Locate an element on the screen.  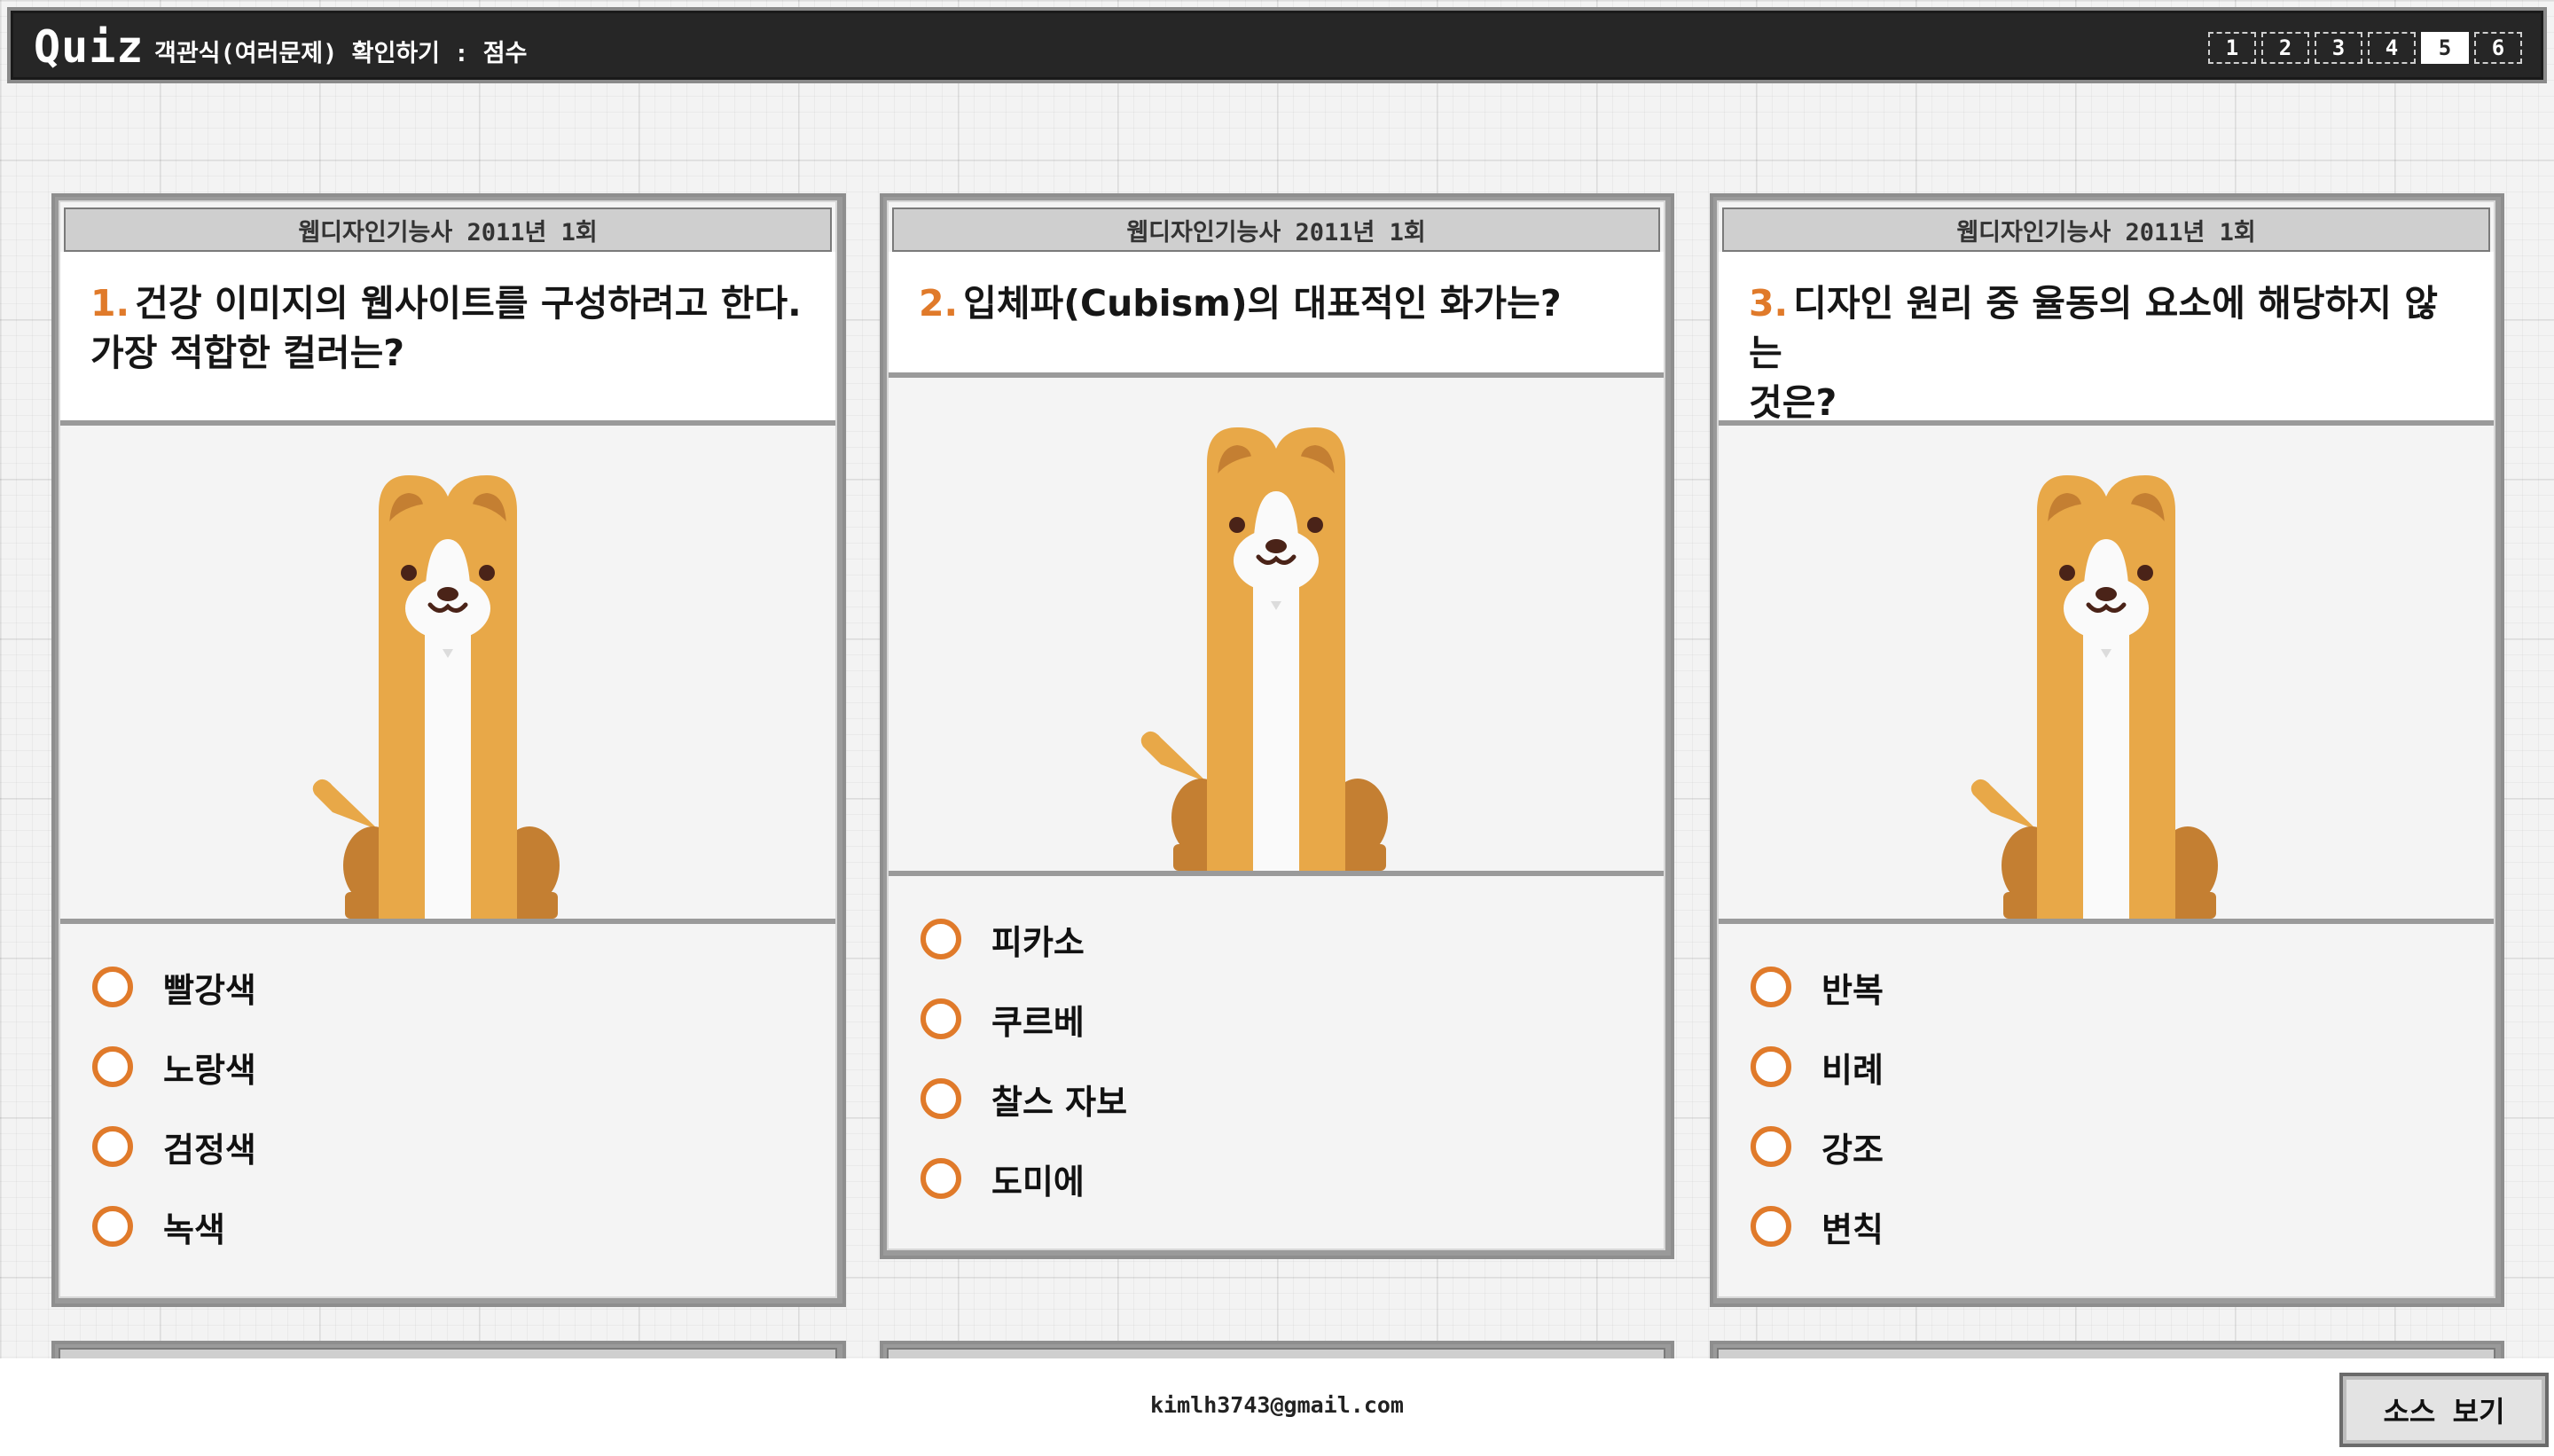
answer-option: 도미에 is located at coordinates (1292, 1178).